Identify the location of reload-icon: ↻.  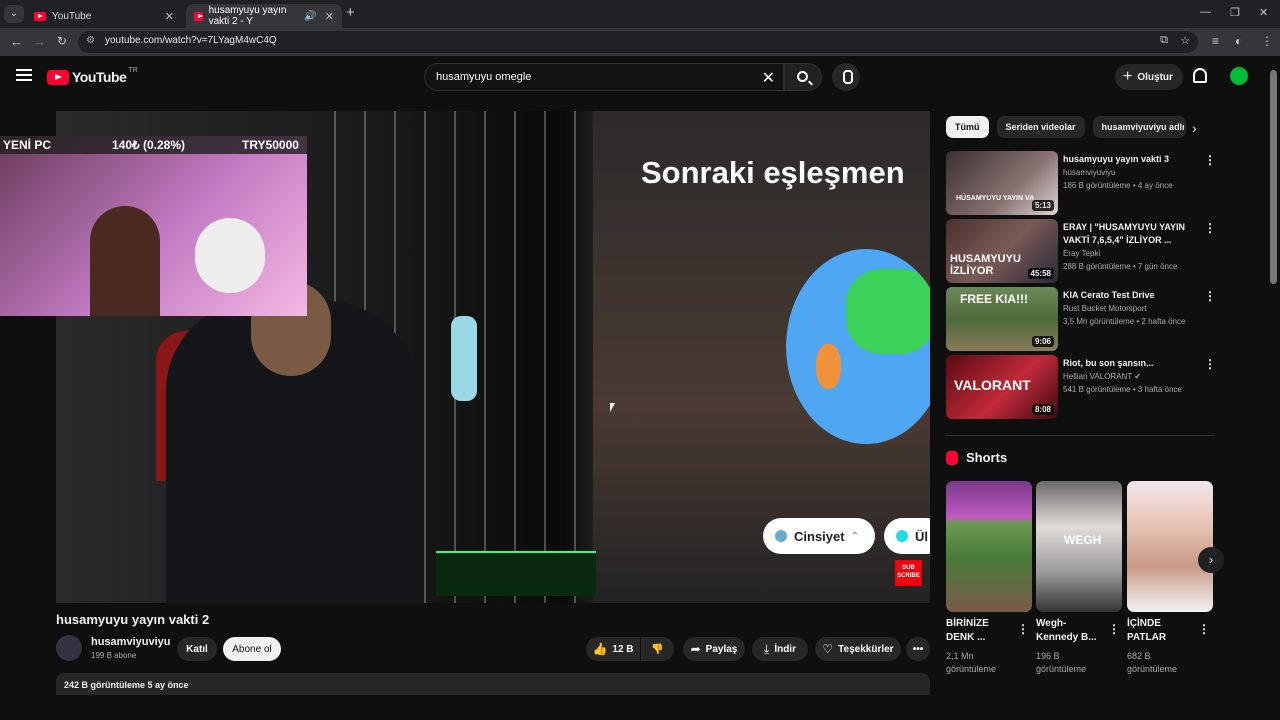
(62, 41).